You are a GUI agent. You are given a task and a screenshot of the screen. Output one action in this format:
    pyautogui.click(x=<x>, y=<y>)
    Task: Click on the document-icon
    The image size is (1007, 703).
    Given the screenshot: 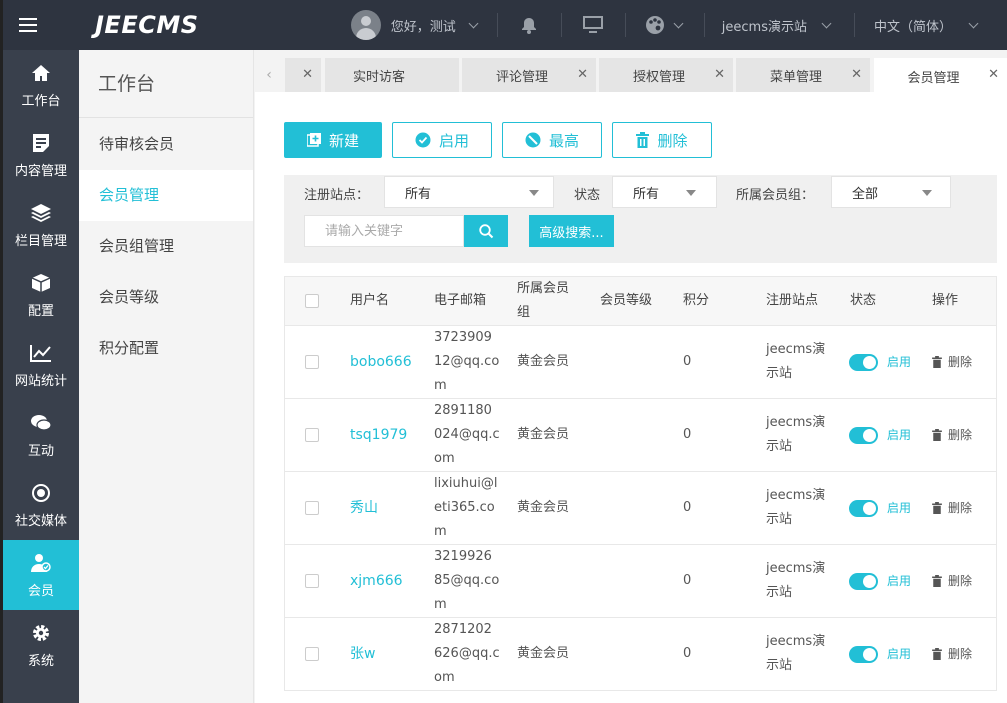 What is the action you would take?
    pyautogui.click(x=41, y=143)
    